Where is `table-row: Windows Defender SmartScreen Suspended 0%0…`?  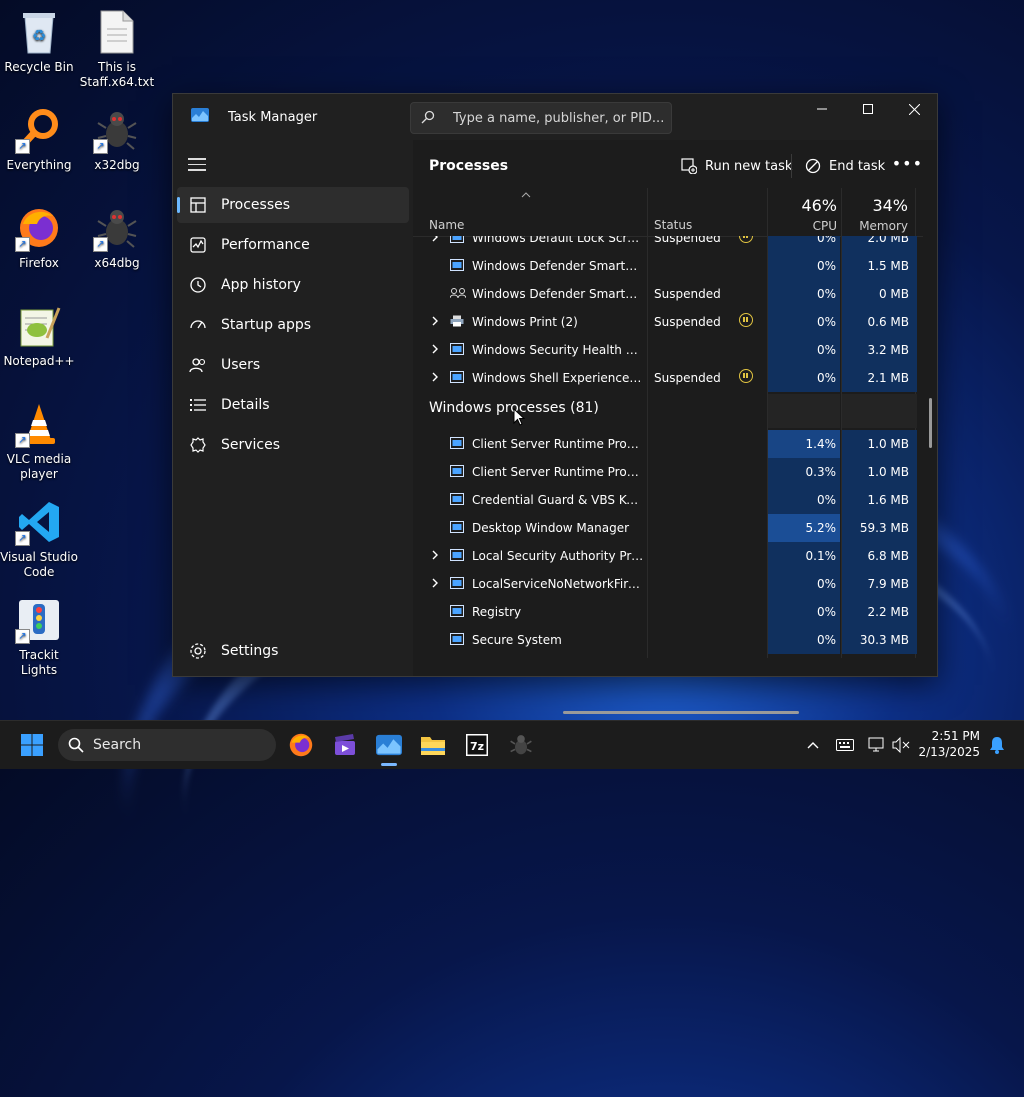 table-row: Windows Defender SmartScreen Suspended 0%0… is located at coordinates (668, 294).